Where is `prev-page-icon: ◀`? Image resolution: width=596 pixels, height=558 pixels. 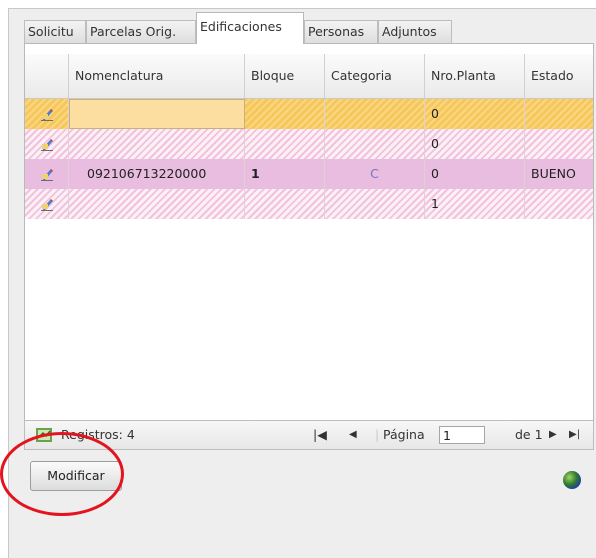 prev-page-icon: ◀ is located at coordinates (353, 434).